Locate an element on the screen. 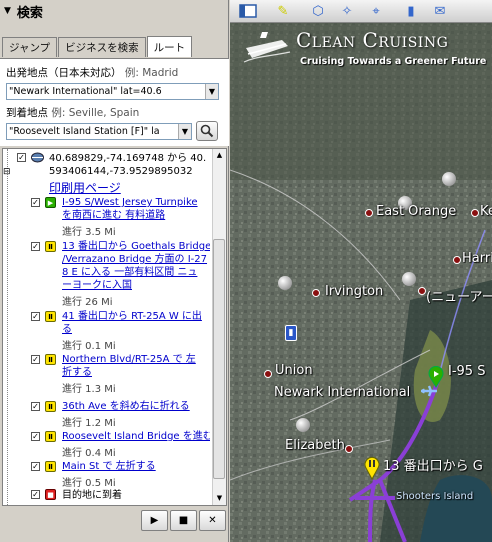 The height and width of the screenshot is (542, 492). scroll-down-icon: ▼ is located at coordinates (219, 498).